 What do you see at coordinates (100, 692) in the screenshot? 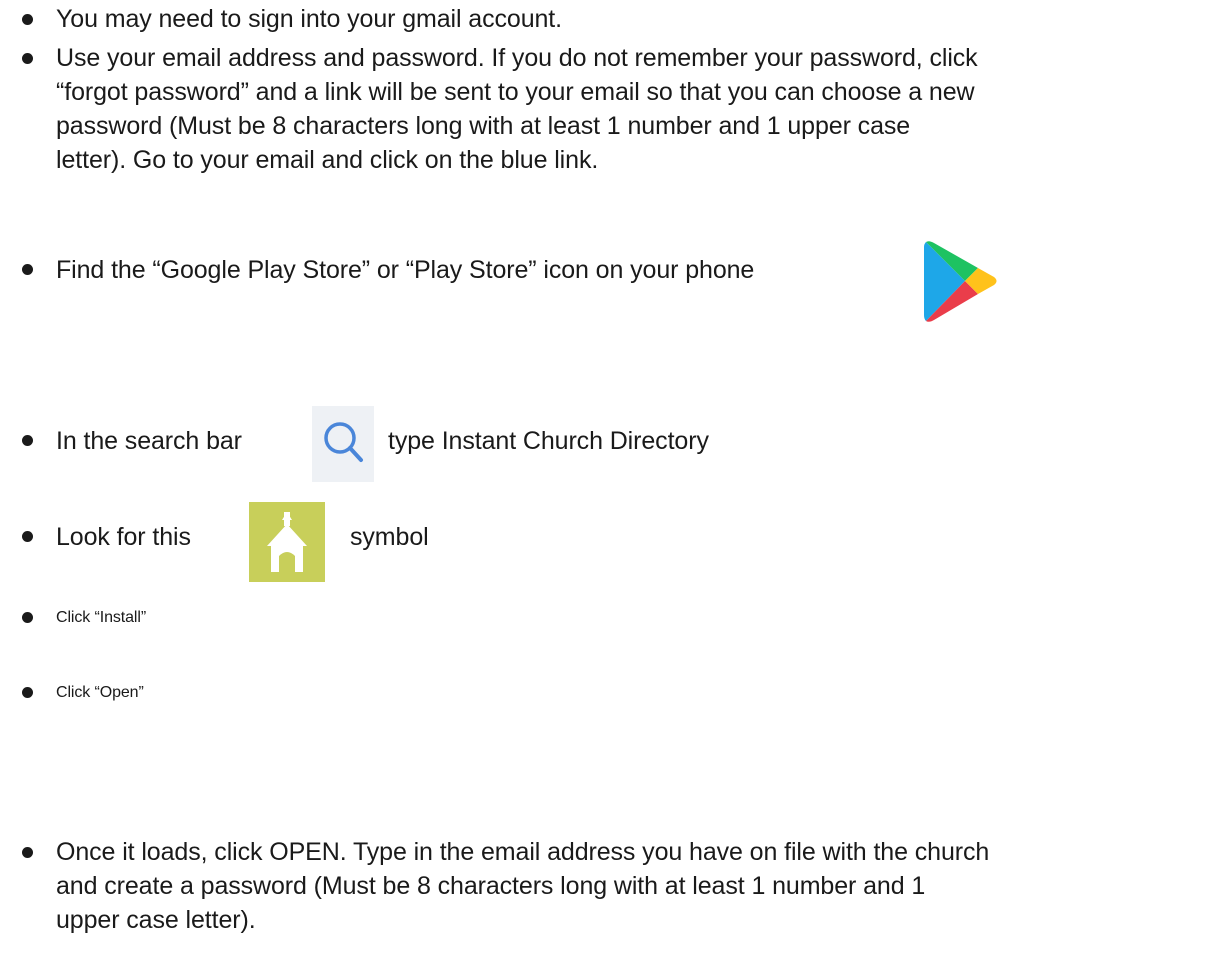
I see `step-7-text: Click “Open”` at bounding box center [100, 692].